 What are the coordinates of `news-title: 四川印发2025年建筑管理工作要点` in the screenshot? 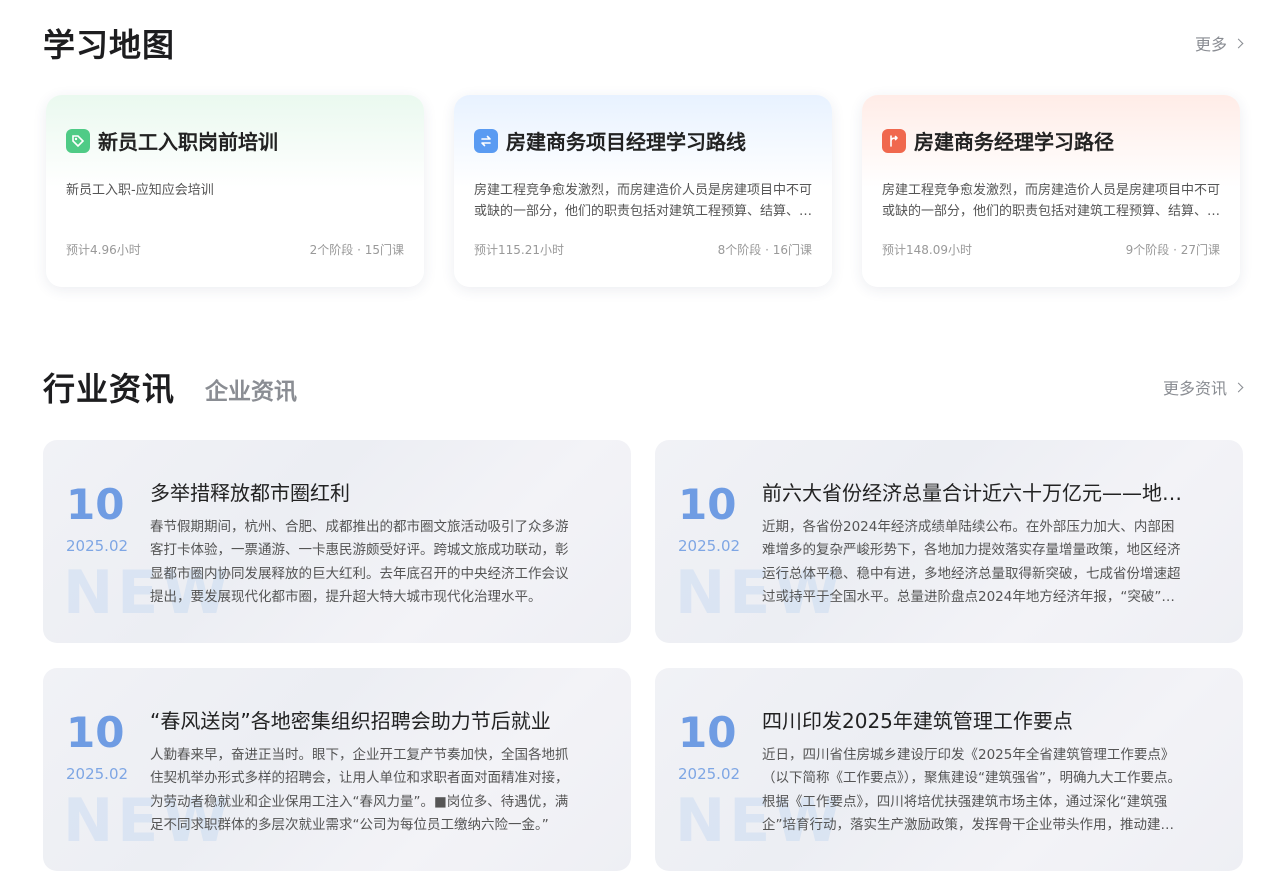 It's located at (917, 721).